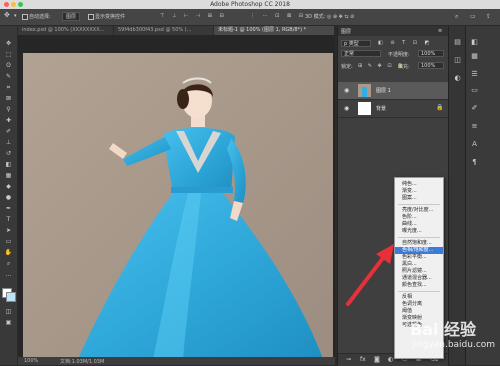 This screenshot has height=366, width=500. I want to click on layer-name: 图层 1, so click(383, 90).